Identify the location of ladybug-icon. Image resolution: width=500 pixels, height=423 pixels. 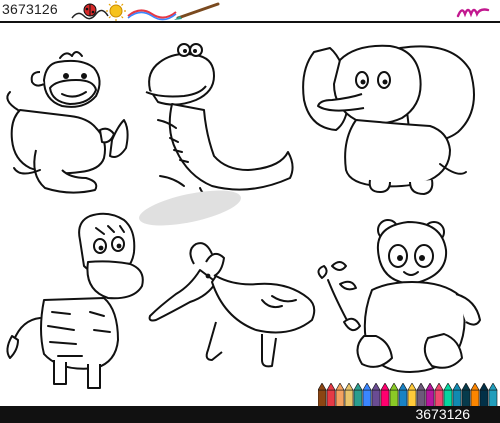
(90, 10).